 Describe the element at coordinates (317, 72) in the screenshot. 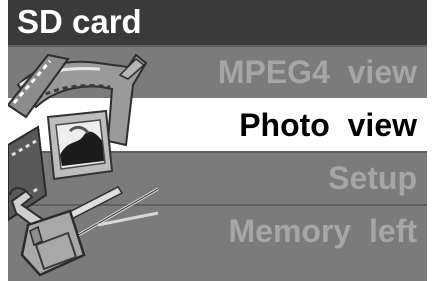

I see `menu-item-label: MPEG4 view` at that location.